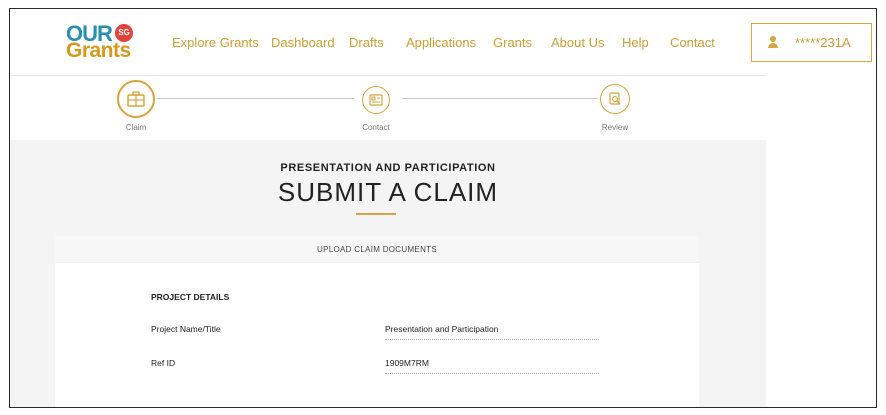 Image resolution: width=886 pixels, height=415 pixels. What do you see at coordinates (635, 42) in the screenshot?
I see `nav-help: Help` at bounding box center [635, 42].